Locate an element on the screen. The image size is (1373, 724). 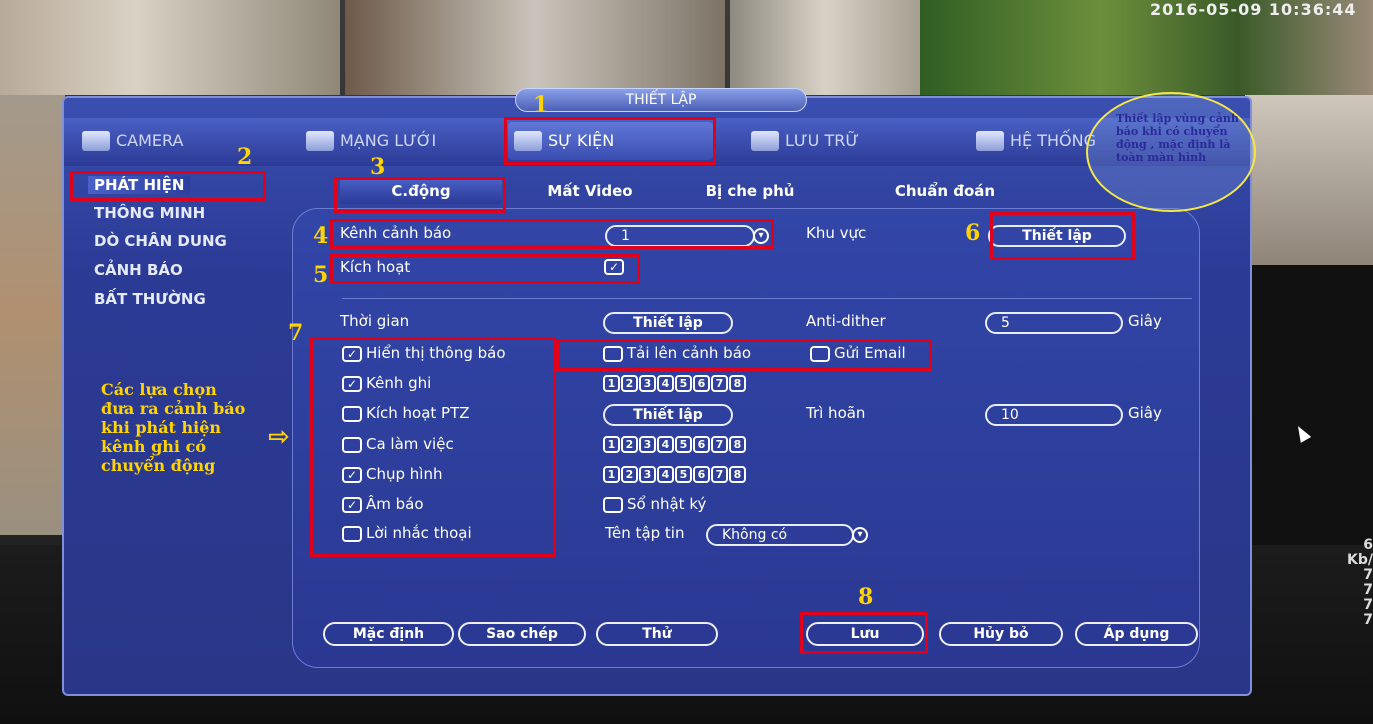
snapshot-checkbox: ✓ is located at coordinates (352, 475).